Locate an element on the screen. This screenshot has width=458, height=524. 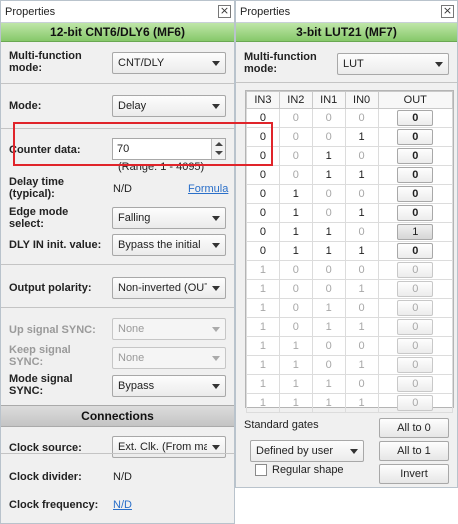
arrow-up-icon is located at coordinates (219, 144).